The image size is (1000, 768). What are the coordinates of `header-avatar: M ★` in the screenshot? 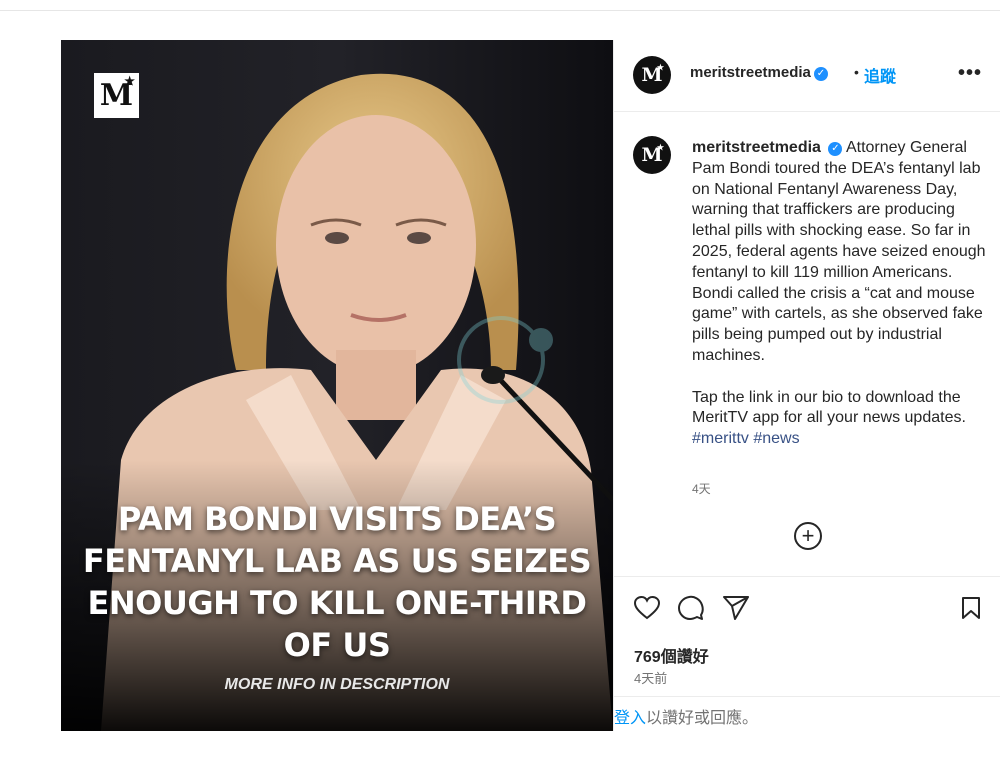 It's located at (652, 75).